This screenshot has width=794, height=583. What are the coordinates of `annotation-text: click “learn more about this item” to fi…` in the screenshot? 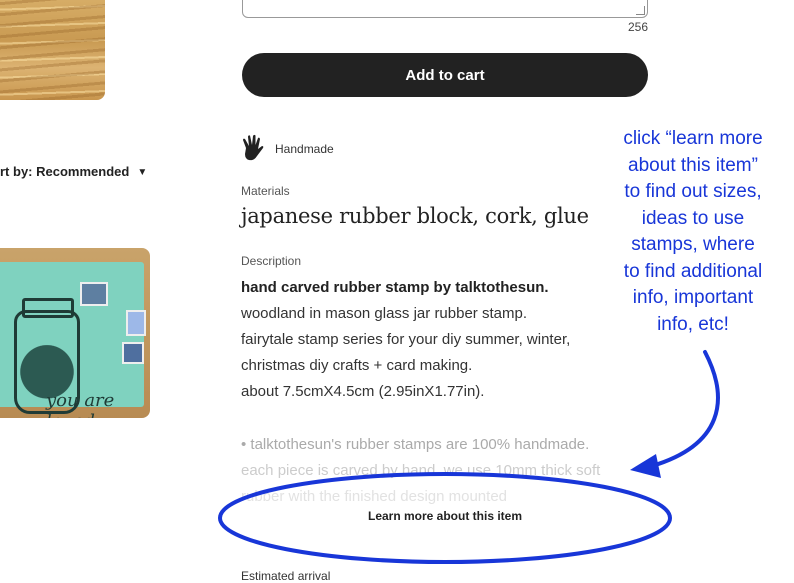 It's located at (693, 231).